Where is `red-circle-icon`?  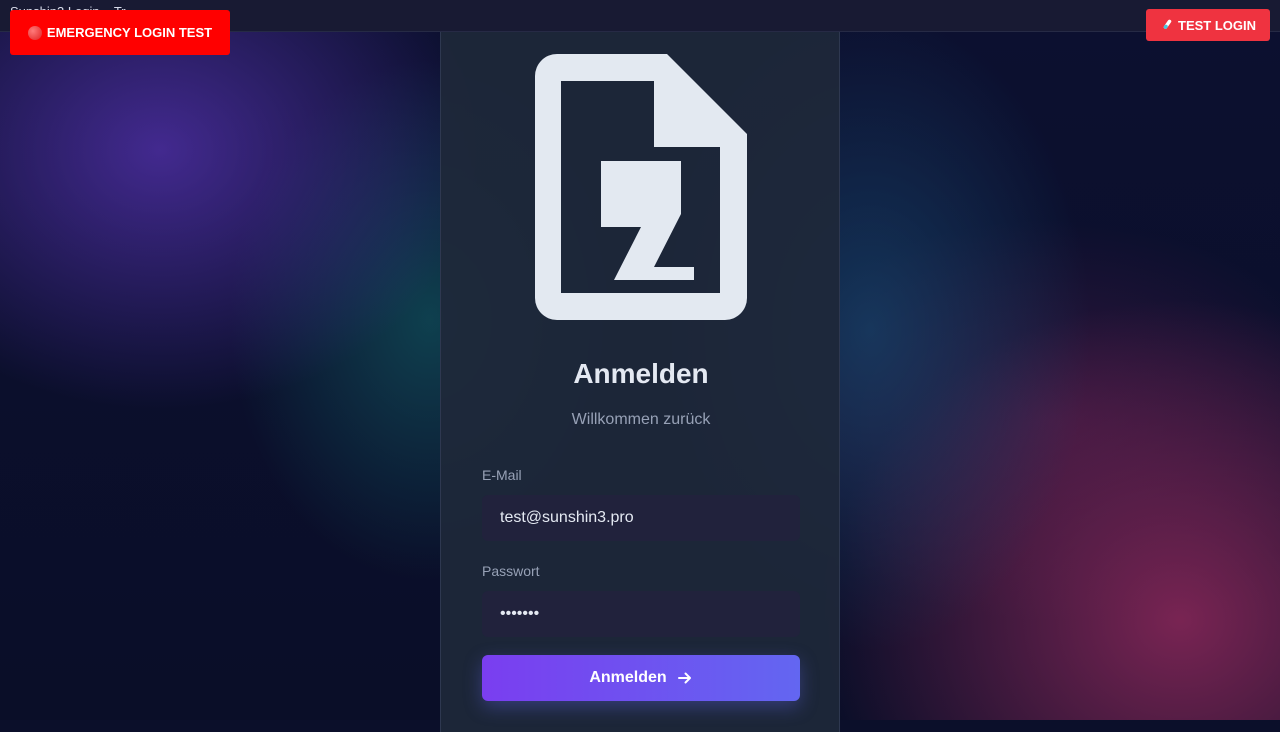 red-circle-icon is located at coordinates (34, 32).